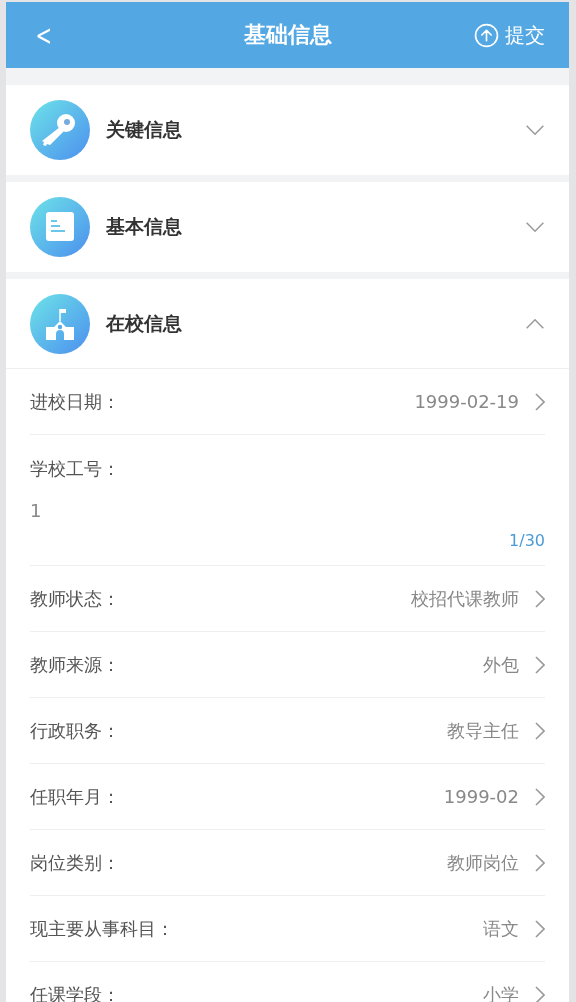 The width and height of the screenshot is (576, 1002). I want to click on section-title: 在校信息, so click(144, 323).